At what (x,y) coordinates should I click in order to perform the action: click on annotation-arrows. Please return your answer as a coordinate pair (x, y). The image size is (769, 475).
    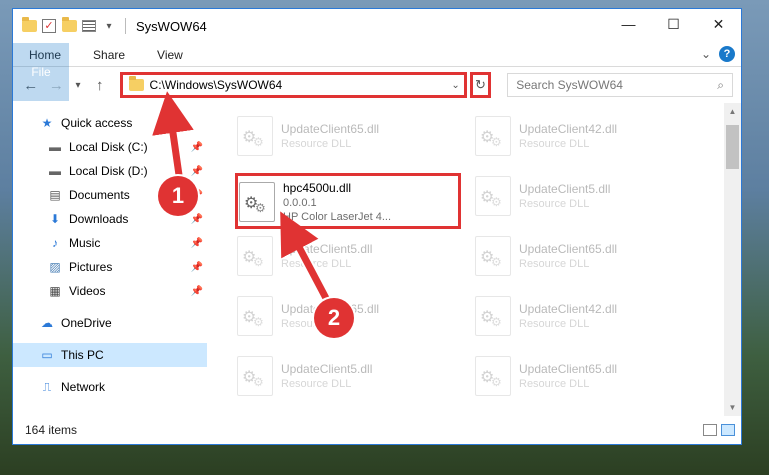
    Looking at the image, I should click on (242, 198).